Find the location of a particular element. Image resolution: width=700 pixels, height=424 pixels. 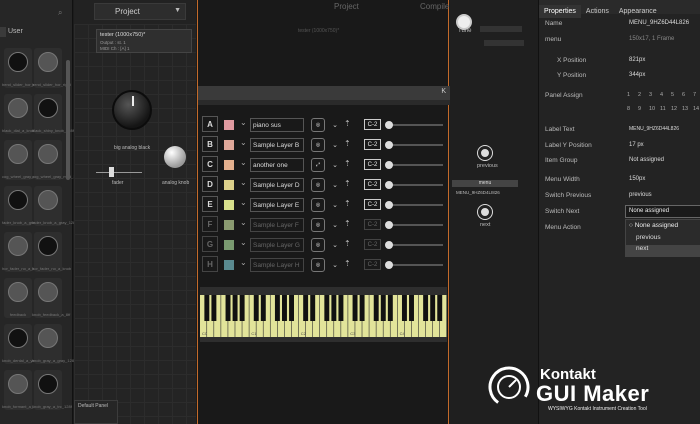

library-tile: fader_knob_a_gray_128f is located at coordinates (24, 206).